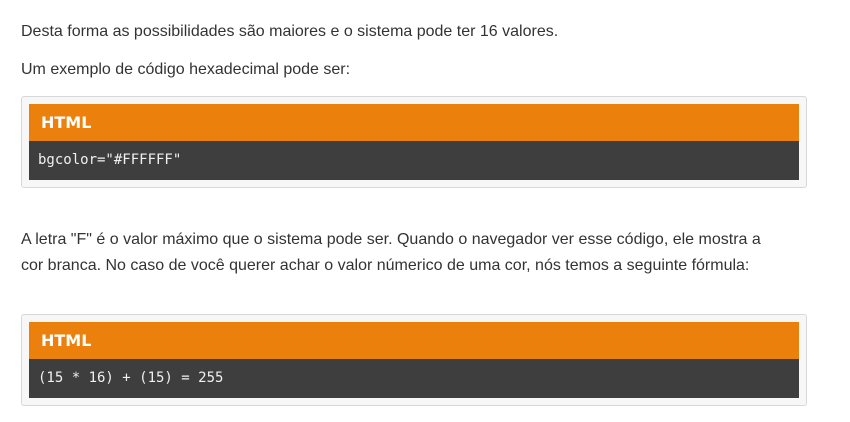  Describe the element at coordinates (414, 378) in the screenshot. I see `code-block-content: (15 * 16) + (15) = 255` at that location.